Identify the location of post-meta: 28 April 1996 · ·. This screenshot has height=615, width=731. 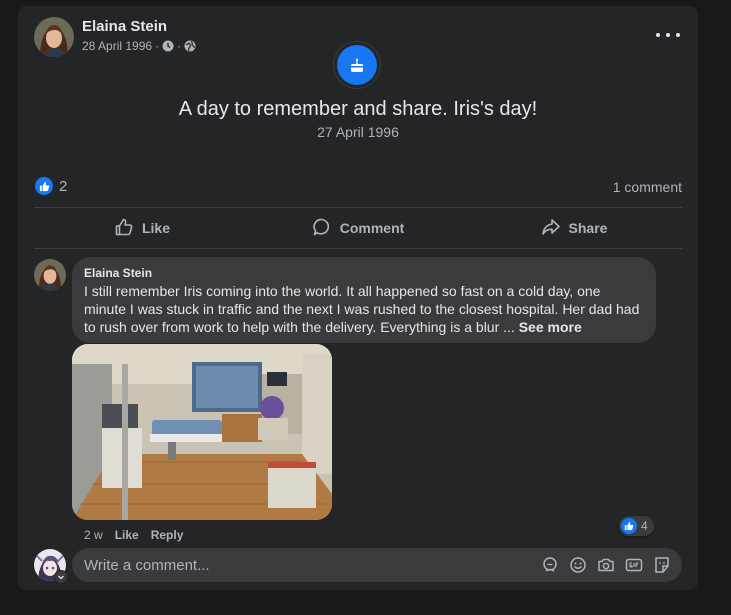
(139, 46).